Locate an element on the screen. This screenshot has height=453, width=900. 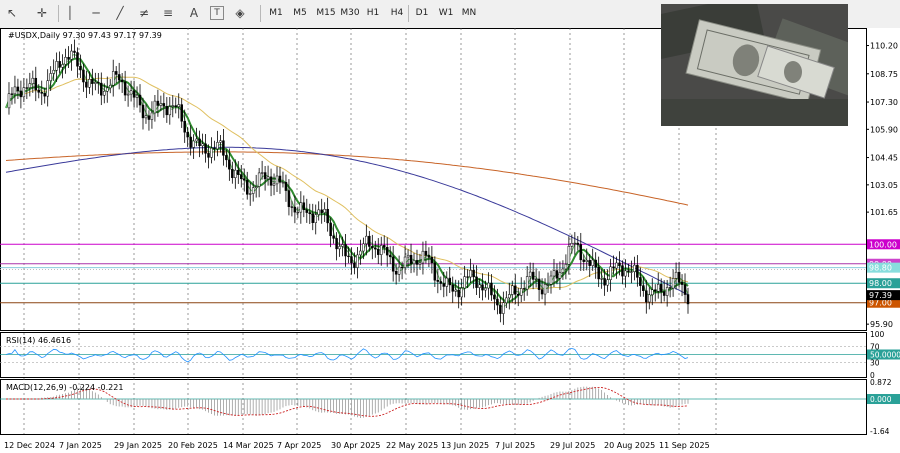
crosshair-icon: ✛ is located at coordinates (42, 13).